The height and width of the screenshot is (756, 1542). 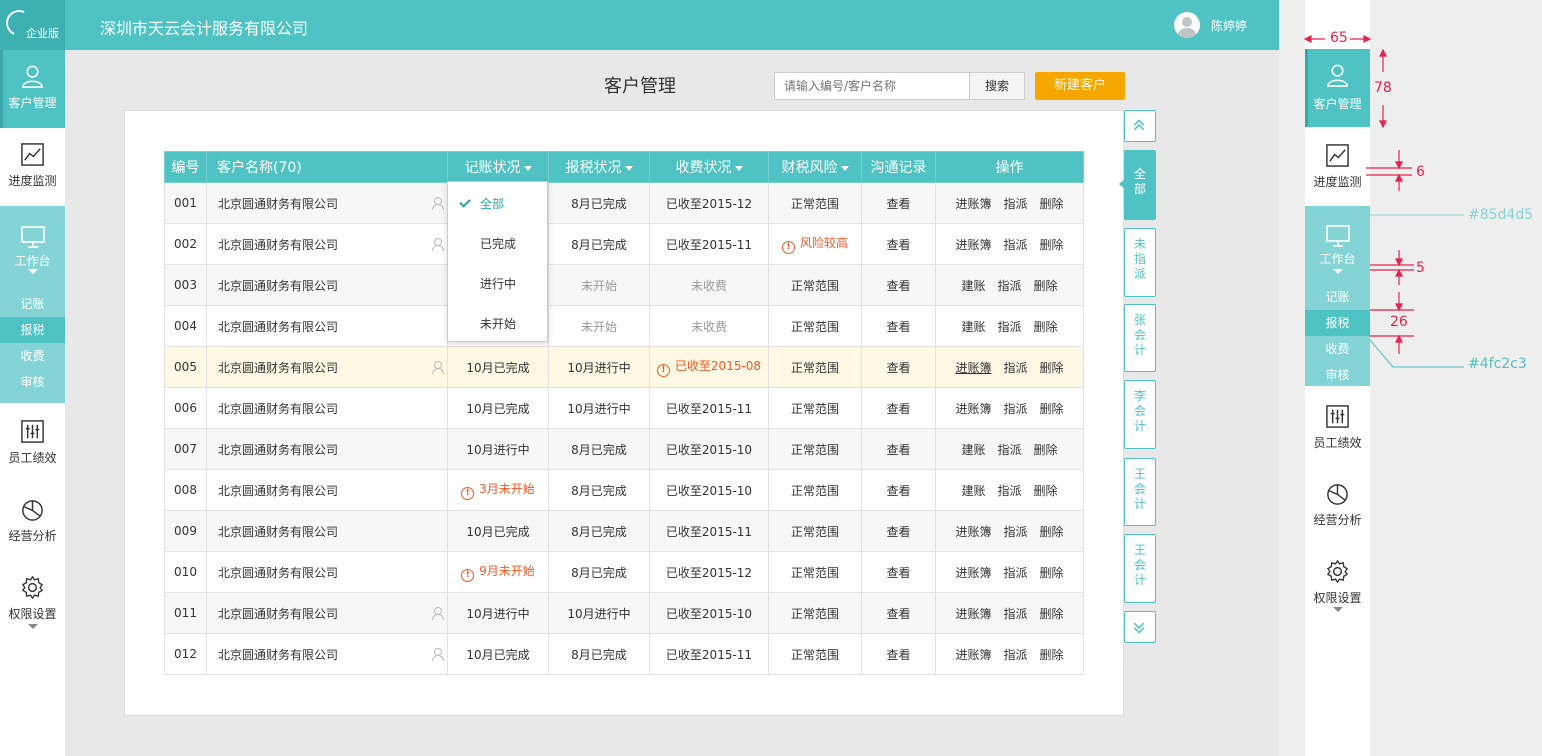 What do you see at coordinates (1383, 201) in the screenshot?
I see `spec-annotation-lines` at bounding box center [1383, 201].